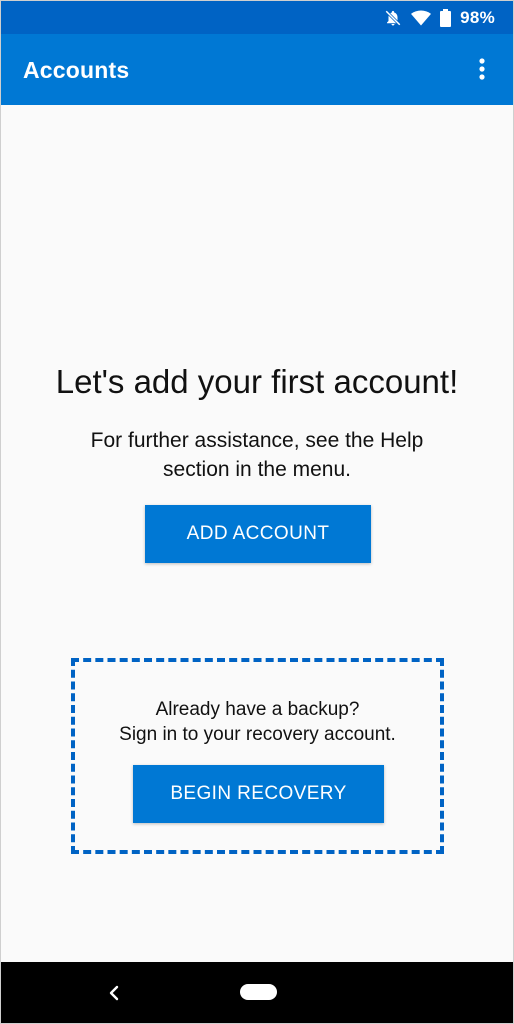 The width and height of the screenshot is (514, 1024). What do you see at coordinates (477, 17) in the screenshot?
I see `battery-percent: 98%` at bounding box center [477, 17].